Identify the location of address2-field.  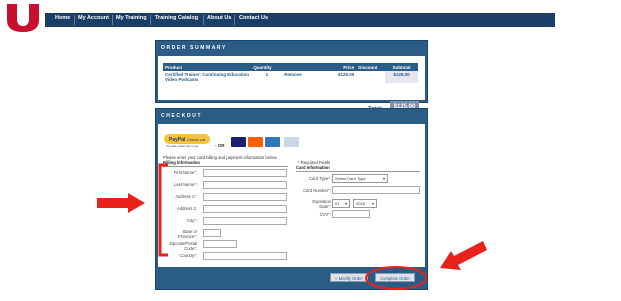
(245, 209).